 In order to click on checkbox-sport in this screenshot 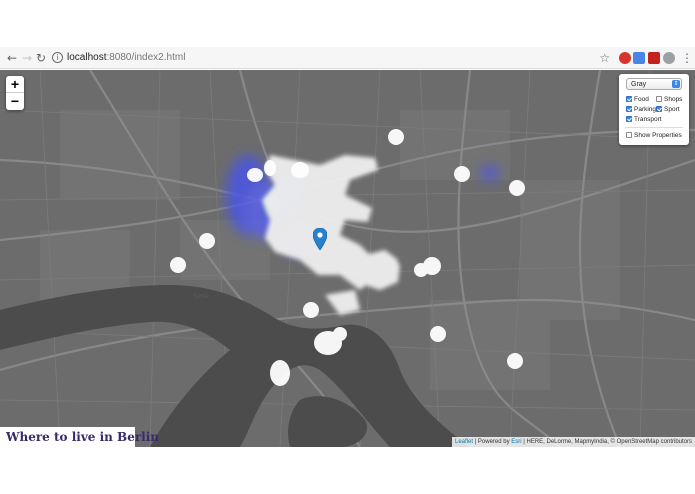, I will do `click(659, 109)`.